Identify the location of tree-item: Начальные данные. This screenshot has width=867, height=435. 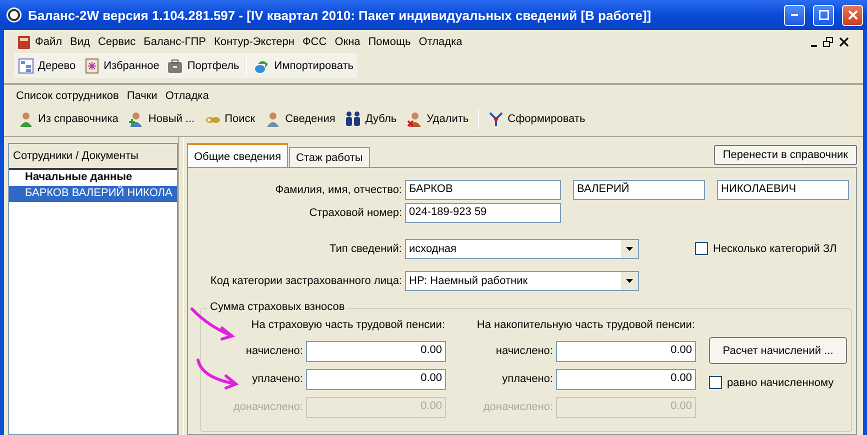
(93, 178).